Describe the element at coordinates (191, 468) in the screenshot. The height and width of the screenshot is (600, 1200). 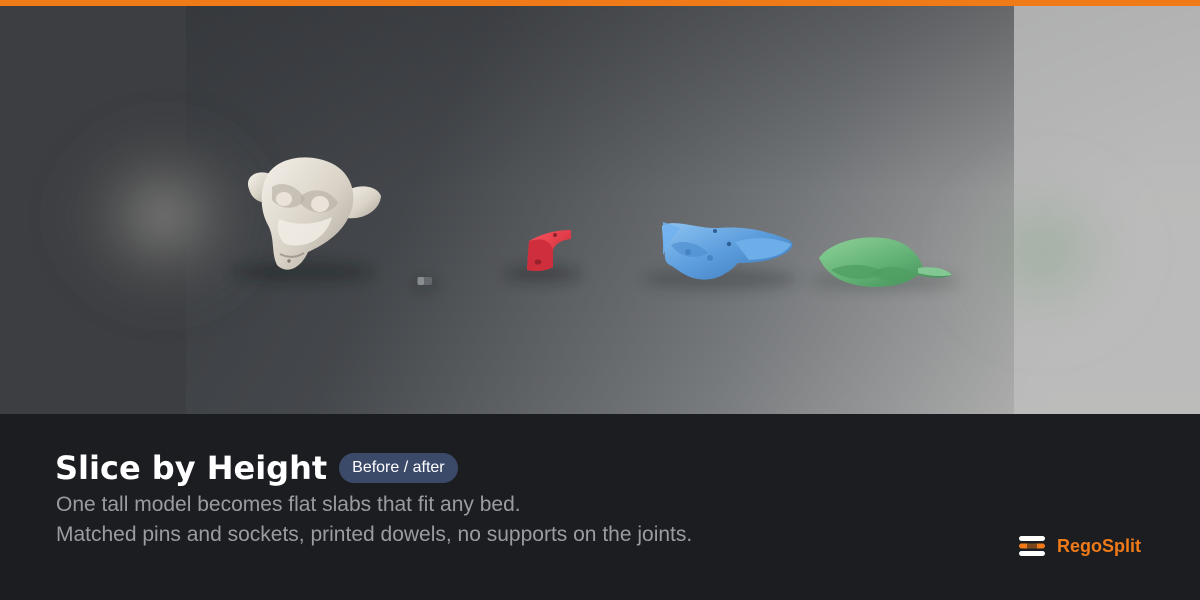
I see `page-title: Slice by Height` at that location.